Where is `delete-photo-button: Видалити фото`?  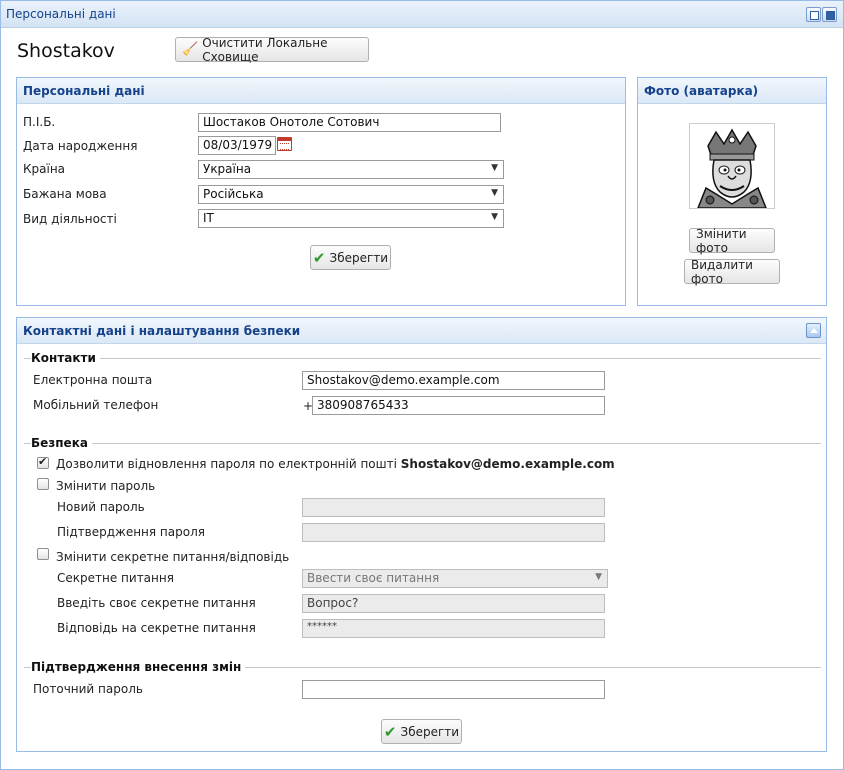 delete-photo-button: Видалити фото is located at coordinates (732, 271).